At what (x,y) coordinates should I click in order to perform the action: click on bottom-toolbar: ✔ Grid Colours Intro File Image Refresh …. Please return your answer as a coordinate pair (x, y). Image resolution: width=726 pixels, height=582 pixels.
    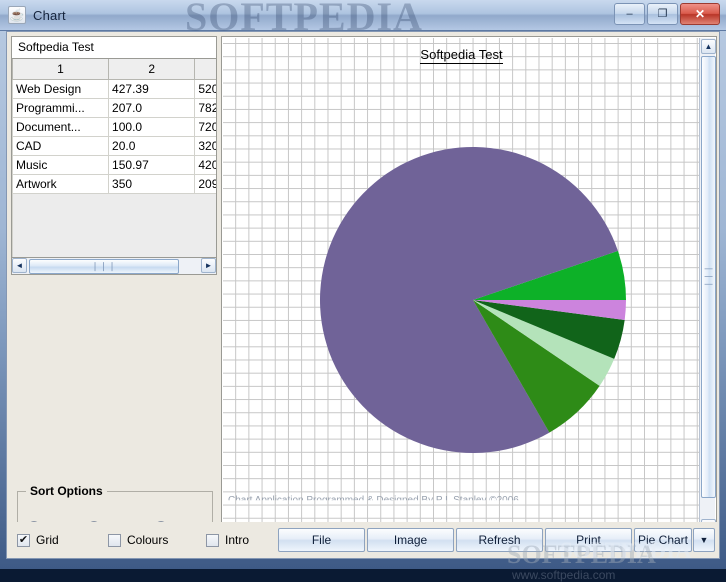
    Looking at the image, I should click on (363, 540).